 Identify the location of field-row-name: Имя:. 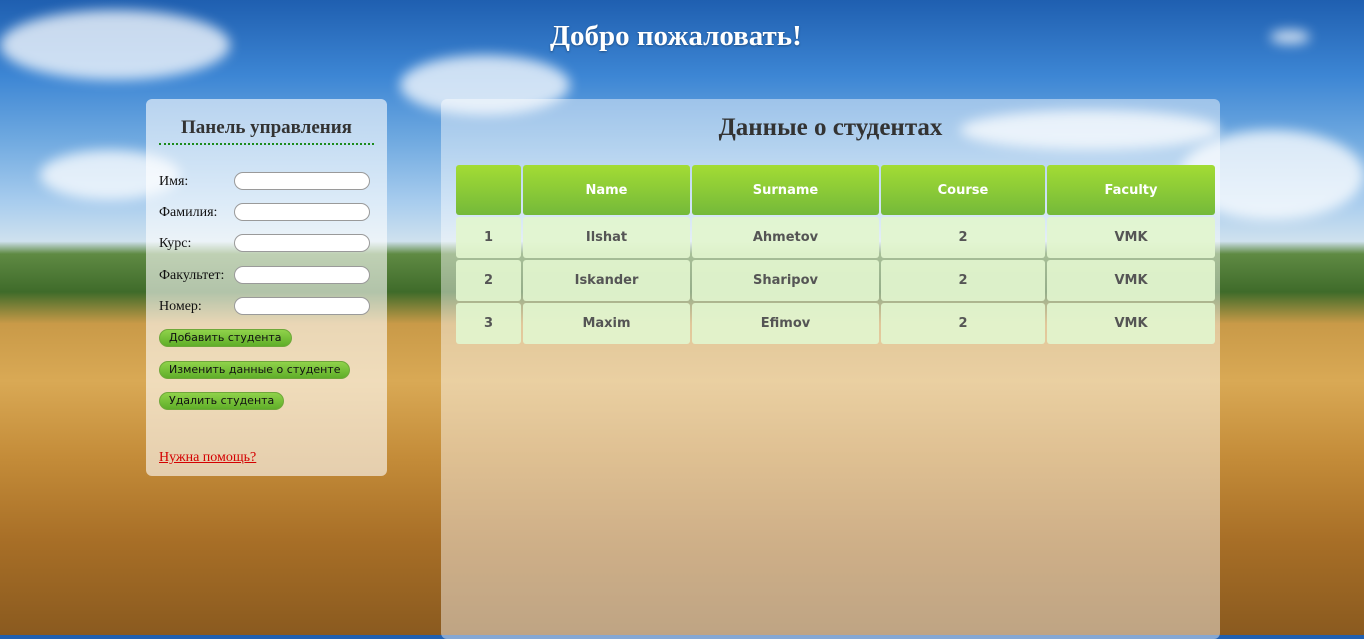
(266, 182).